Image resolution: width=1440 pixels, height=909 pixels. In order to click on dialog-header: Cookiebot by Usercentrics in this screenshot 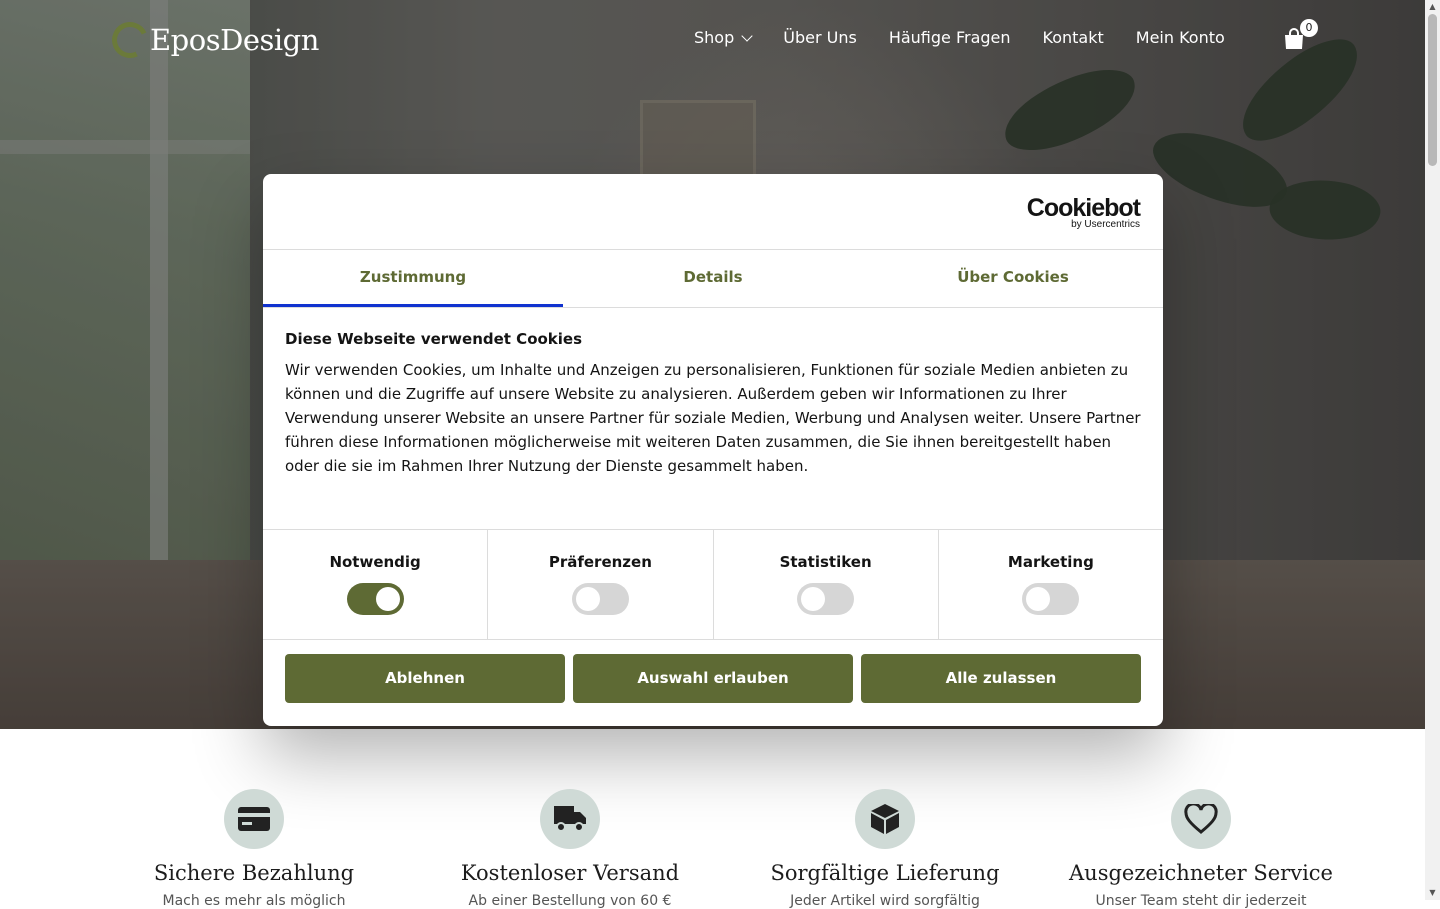, I will do `click(713, 212)`.